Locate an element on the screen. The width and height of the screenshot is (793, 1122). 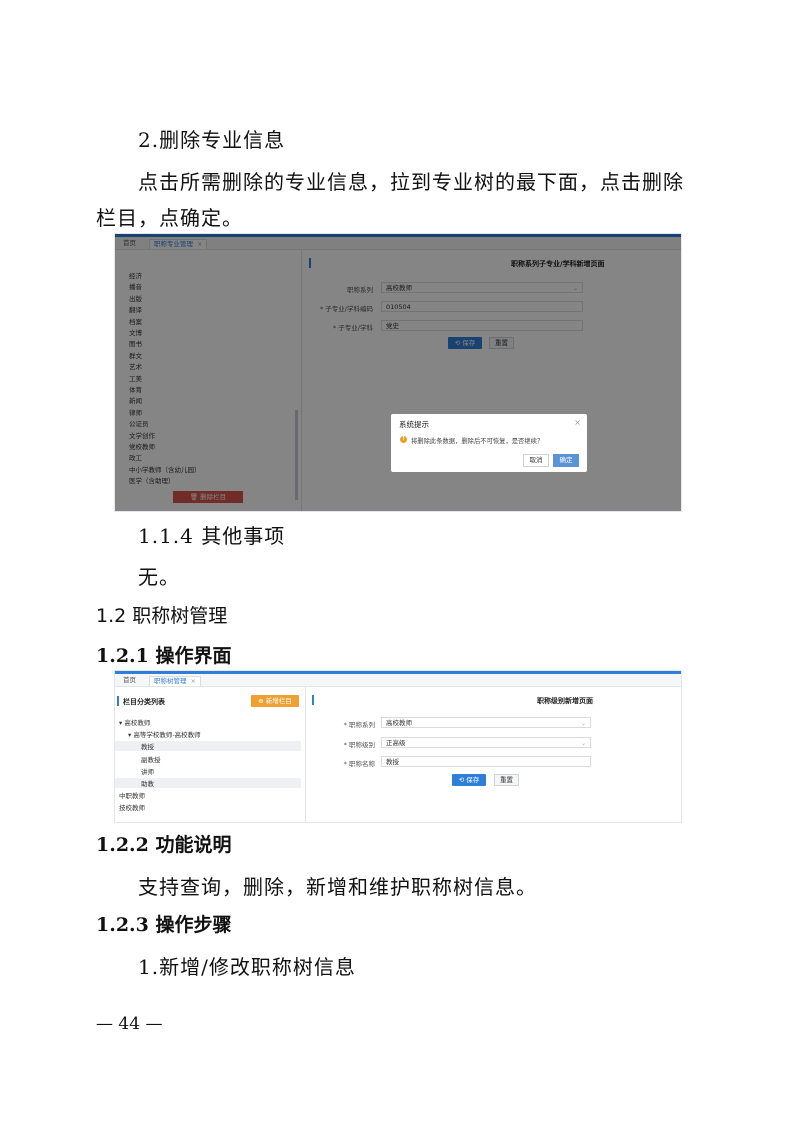
tree-item: 技校教师 is located at coordinates (132, 807).